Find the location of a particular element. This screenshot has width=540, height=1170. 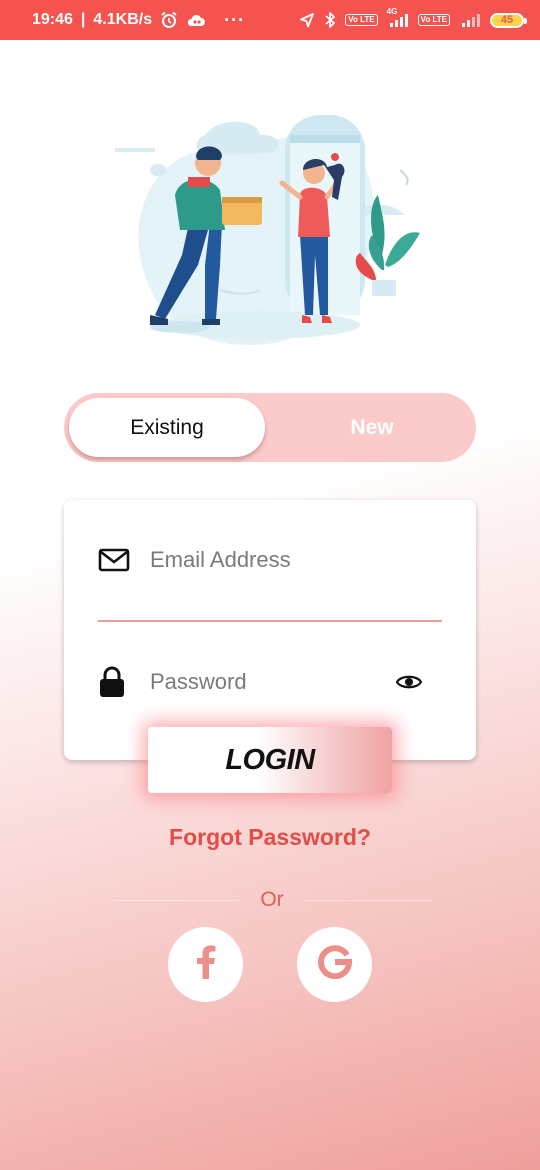

battery-level: 45 is located at coordinates (507, 20).